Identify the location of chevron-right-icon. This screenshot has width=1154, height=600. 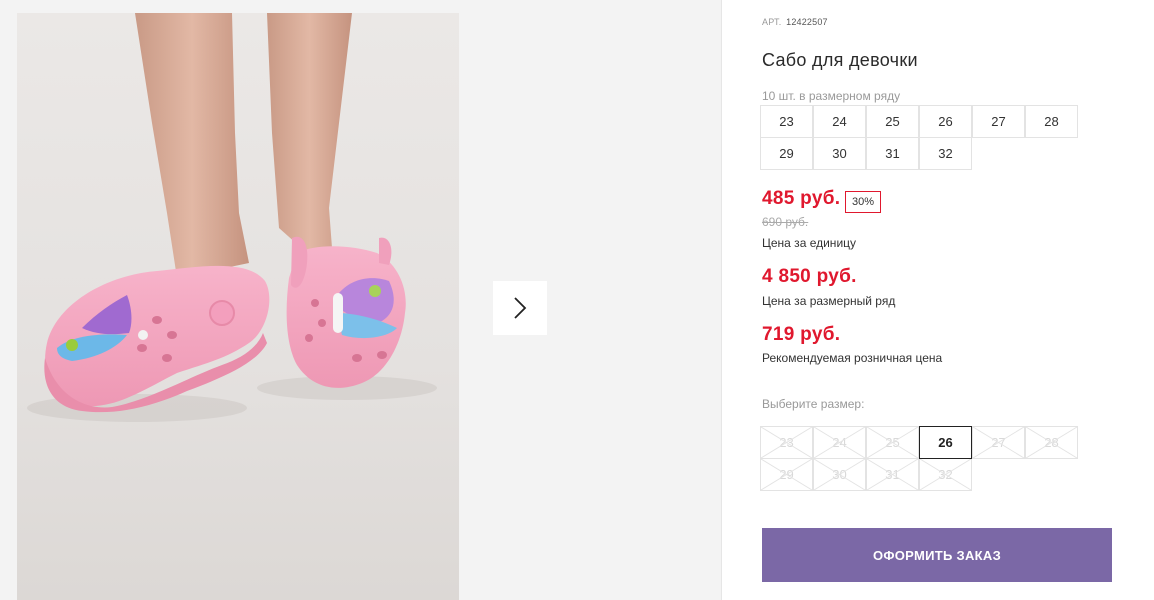
(520, 308).